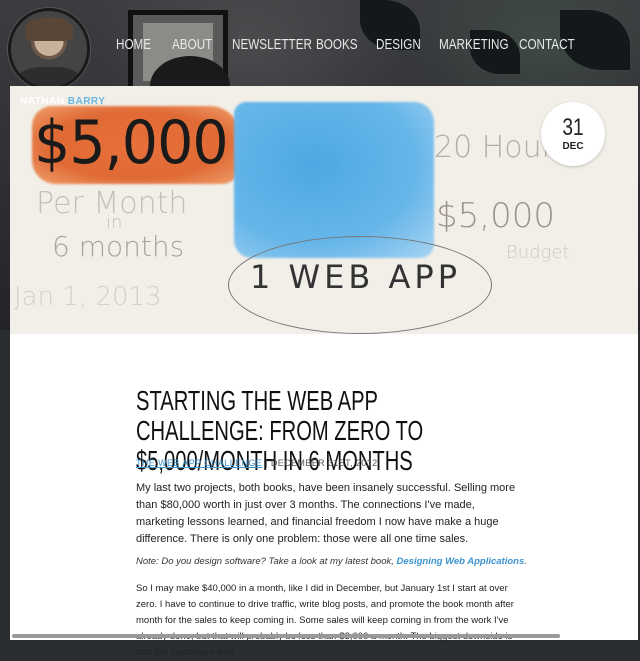 This screenshot has height=661, width=640. I want to click on nav-marketing: MARKETING, so click(474, 44).